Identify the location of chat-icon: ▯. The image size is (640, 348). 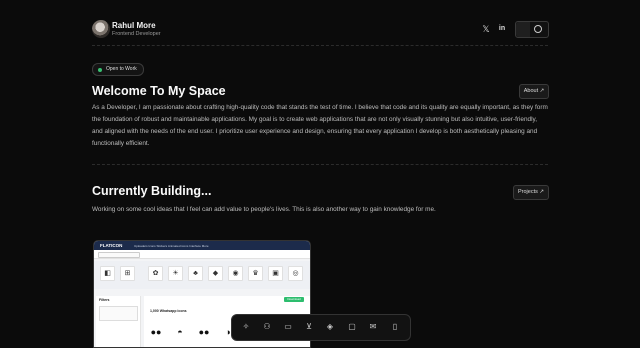
(395, 327).